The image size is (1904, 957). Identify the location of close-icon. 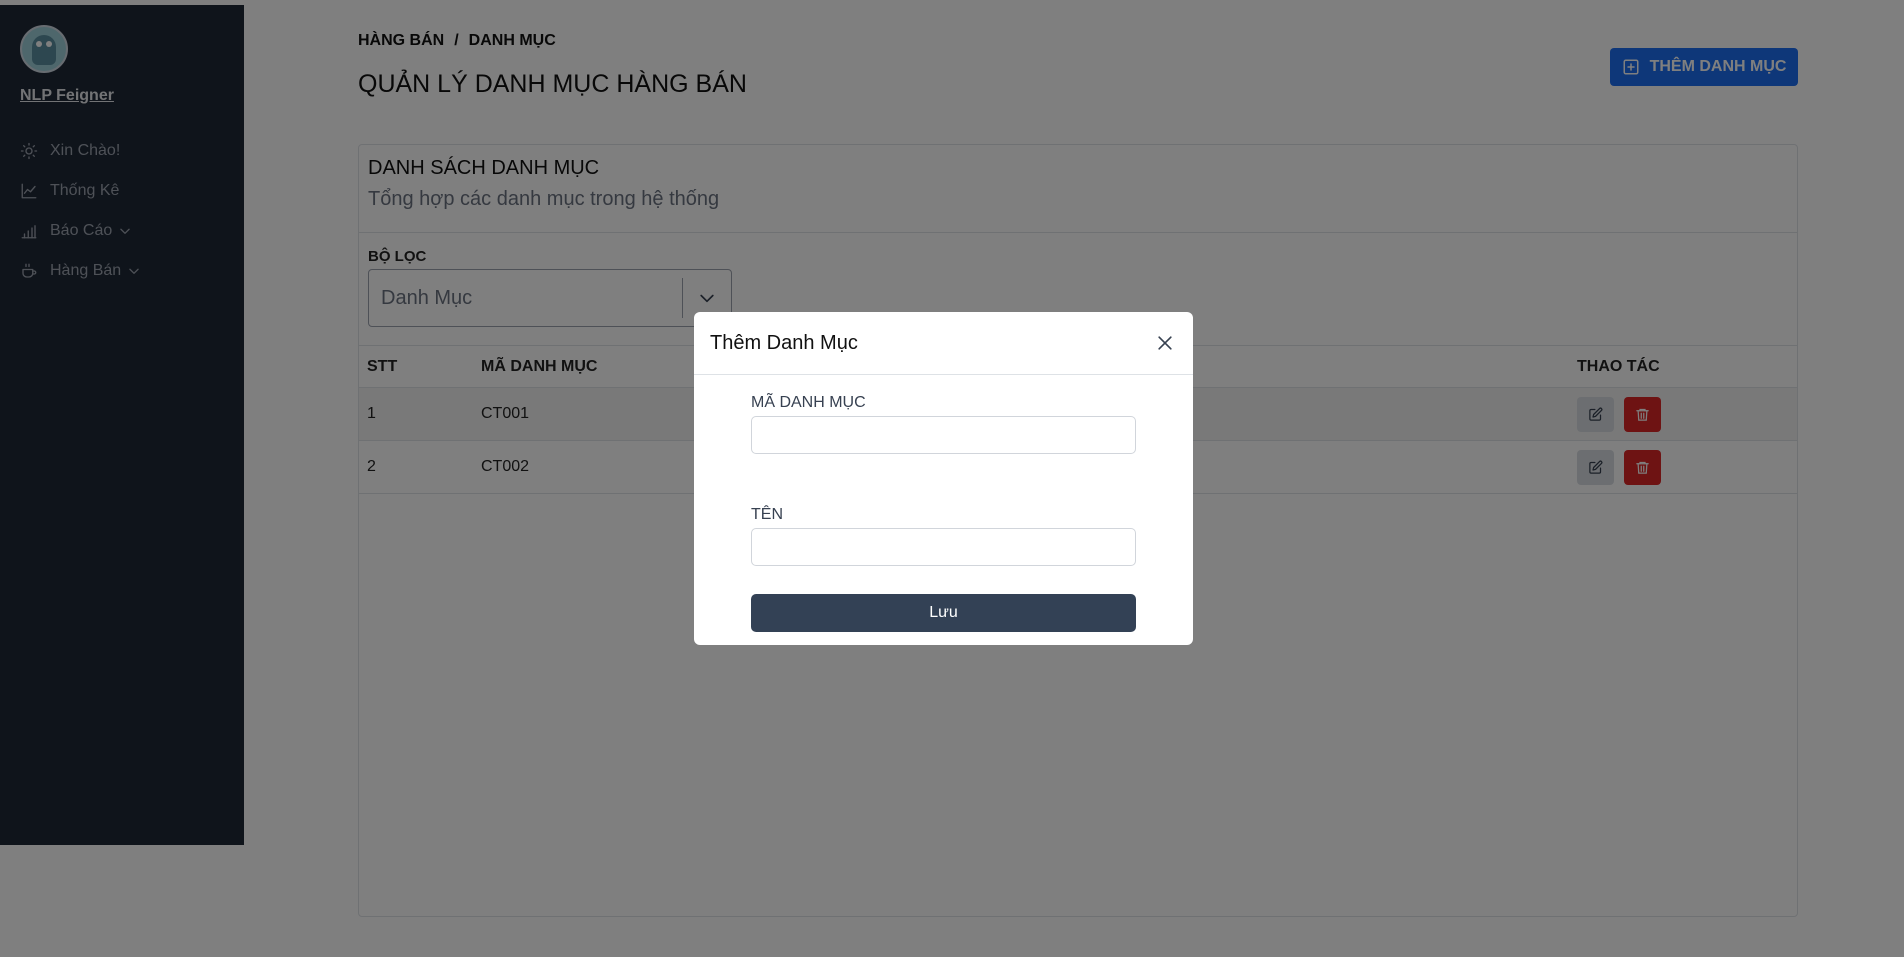
(1165, 343).